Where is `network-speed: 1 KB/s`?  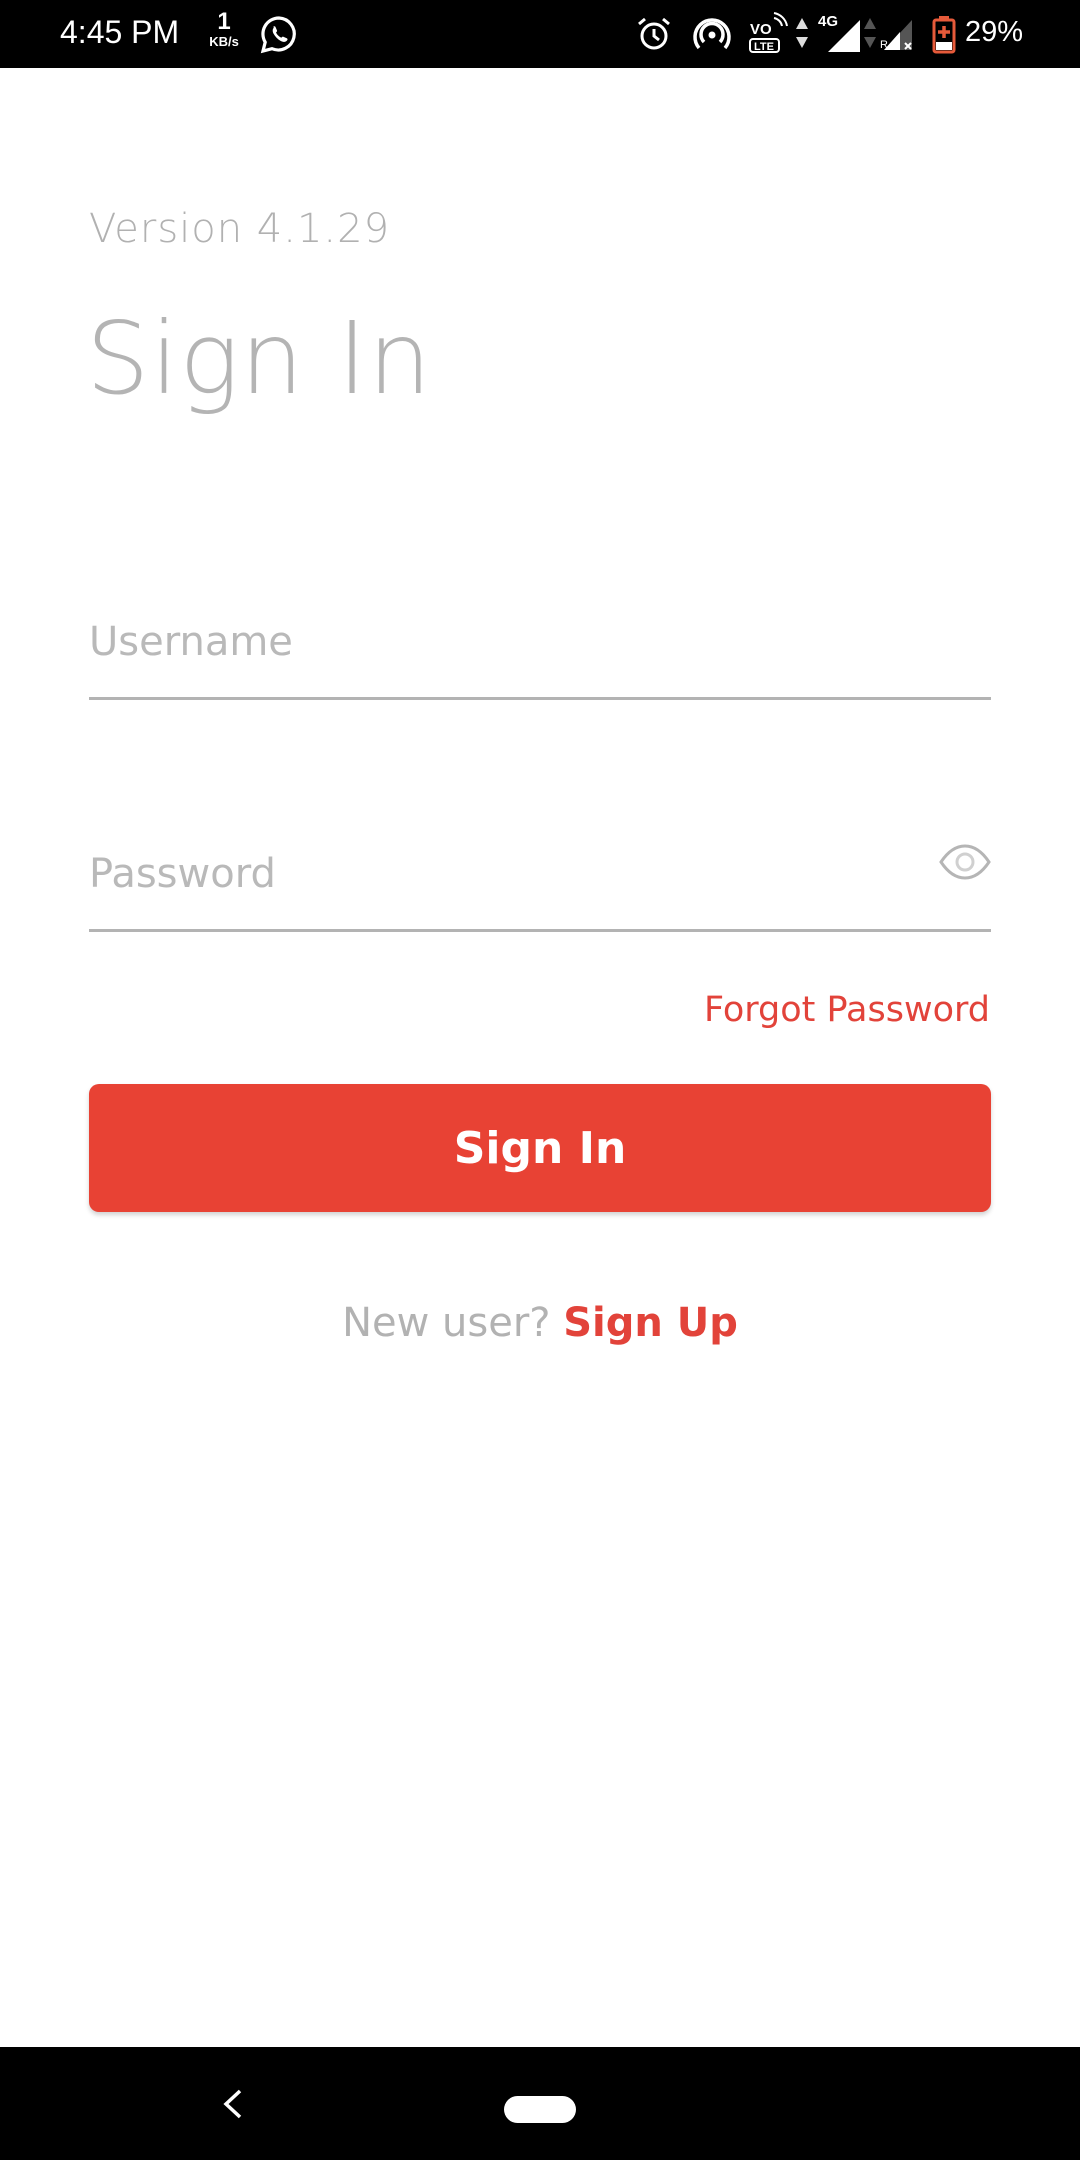 network-speed: 1 KB/s is located at coordinates (224, 28).